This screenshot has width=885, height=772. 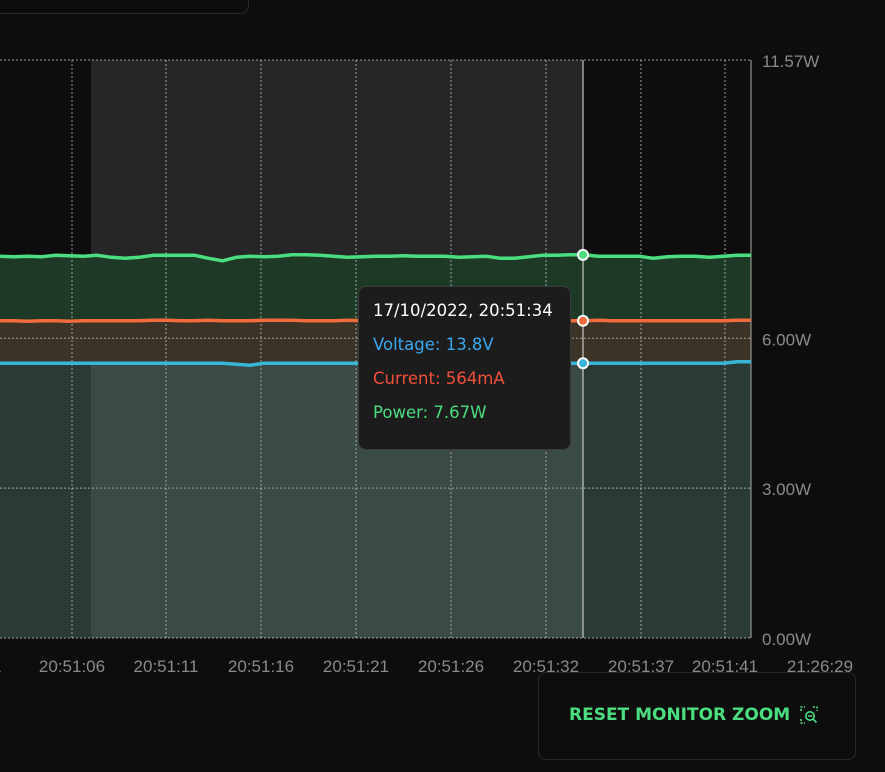 What do you see at coordinates (583, 363) in the screenshot?
I see `hover-point-voltage` at bounding box center [583, 363].